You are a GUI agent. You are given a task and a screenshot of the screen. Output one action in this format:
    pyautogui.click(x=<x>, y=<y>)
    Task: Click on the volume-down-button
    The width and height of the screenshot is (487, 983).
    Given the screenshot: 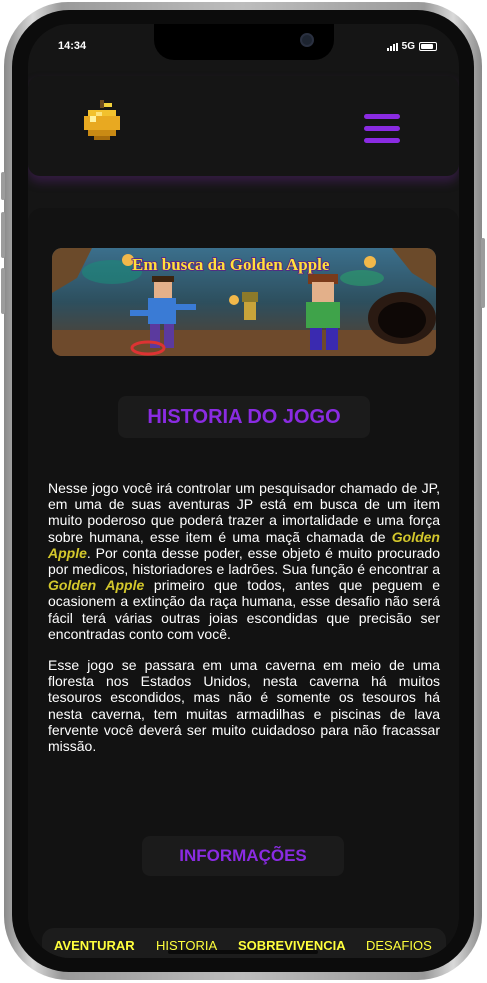 What is the action you would take?
    pyautogui.click(x=3, y=291)
    